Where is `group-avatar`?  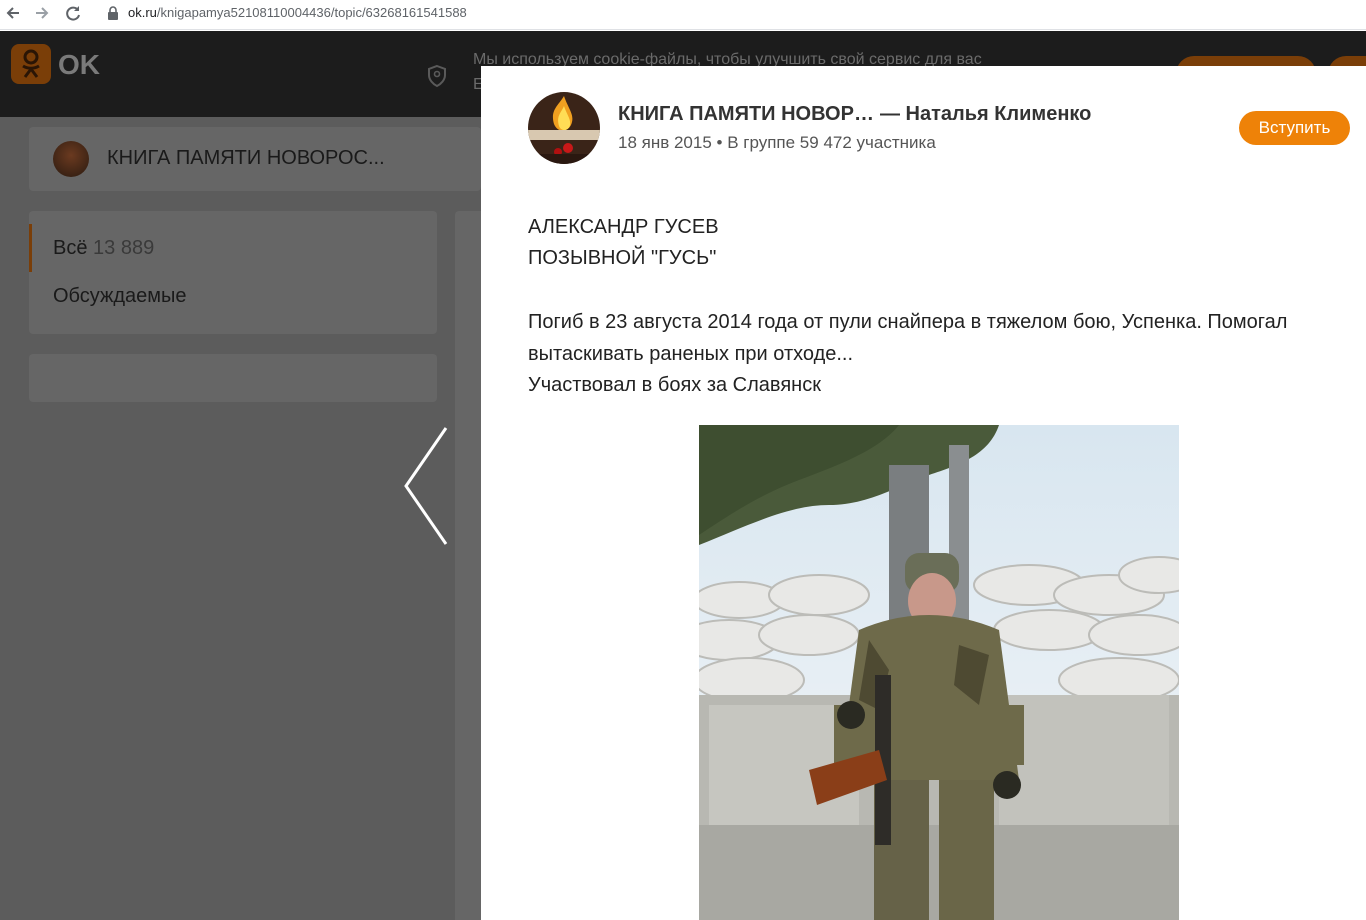
group-avatar is located at coordinates (564, 128).